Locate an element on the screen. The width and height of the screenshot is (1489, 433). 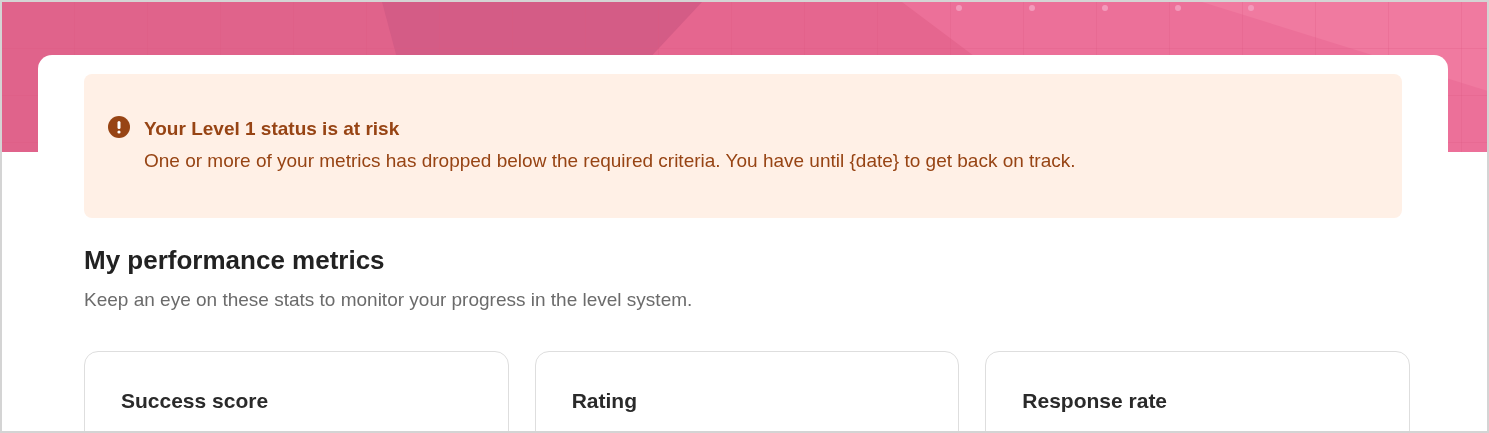
alert-message: One or more of your metrics has dropped below the required criteria. You have until {date} to get back on track. is located at coordinates (610, 161).